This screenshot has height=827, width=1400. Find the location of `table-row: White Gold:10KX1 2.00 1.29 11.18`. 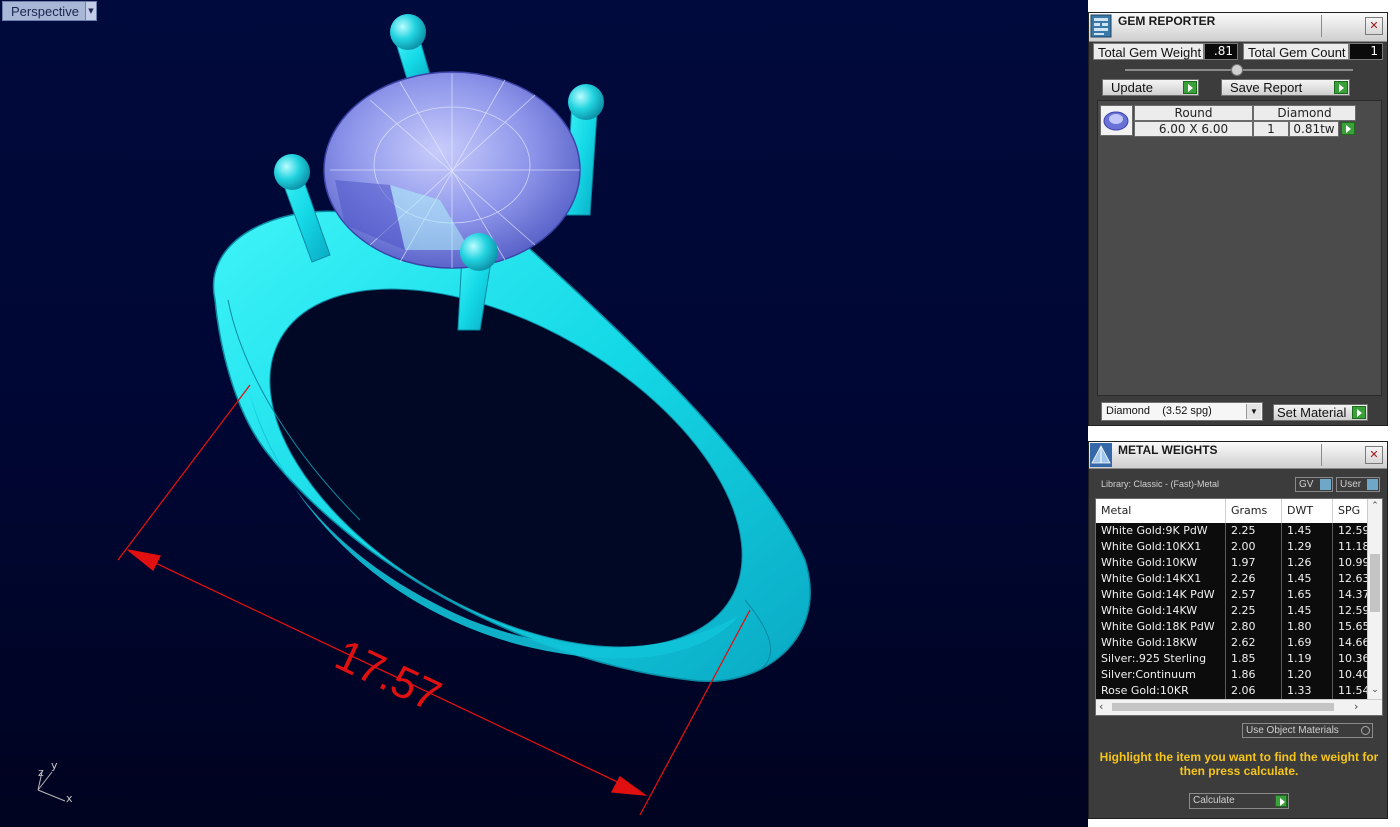

table-row: White Gold:10KX1 2.00 1.29 11.18 is located at coordinates (1233, 547).